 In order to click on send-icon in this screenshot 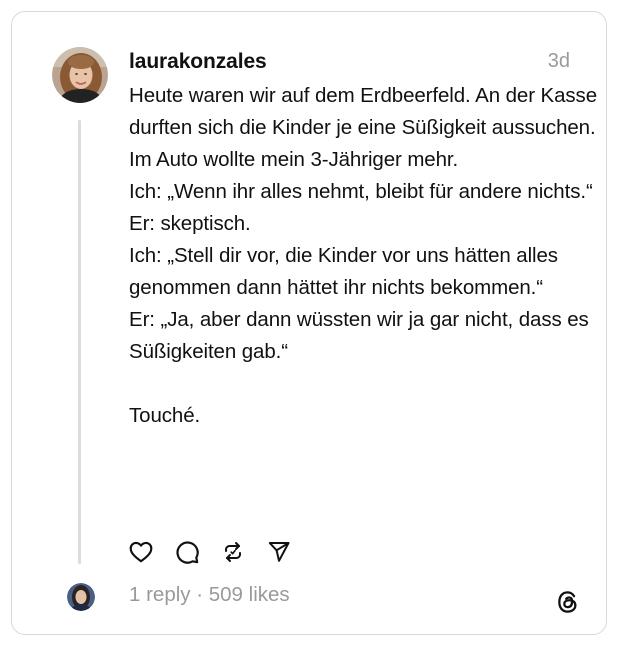, I will do `click(279, 552)`.